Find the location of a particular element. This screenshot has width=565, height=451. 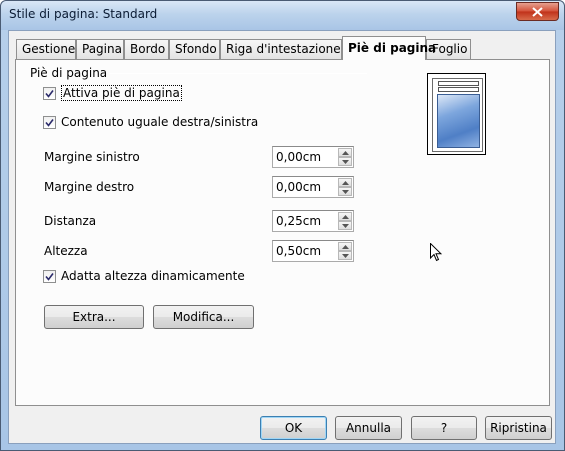

left-margin-label: Margine sinistro is located at coordinates (92, 157).